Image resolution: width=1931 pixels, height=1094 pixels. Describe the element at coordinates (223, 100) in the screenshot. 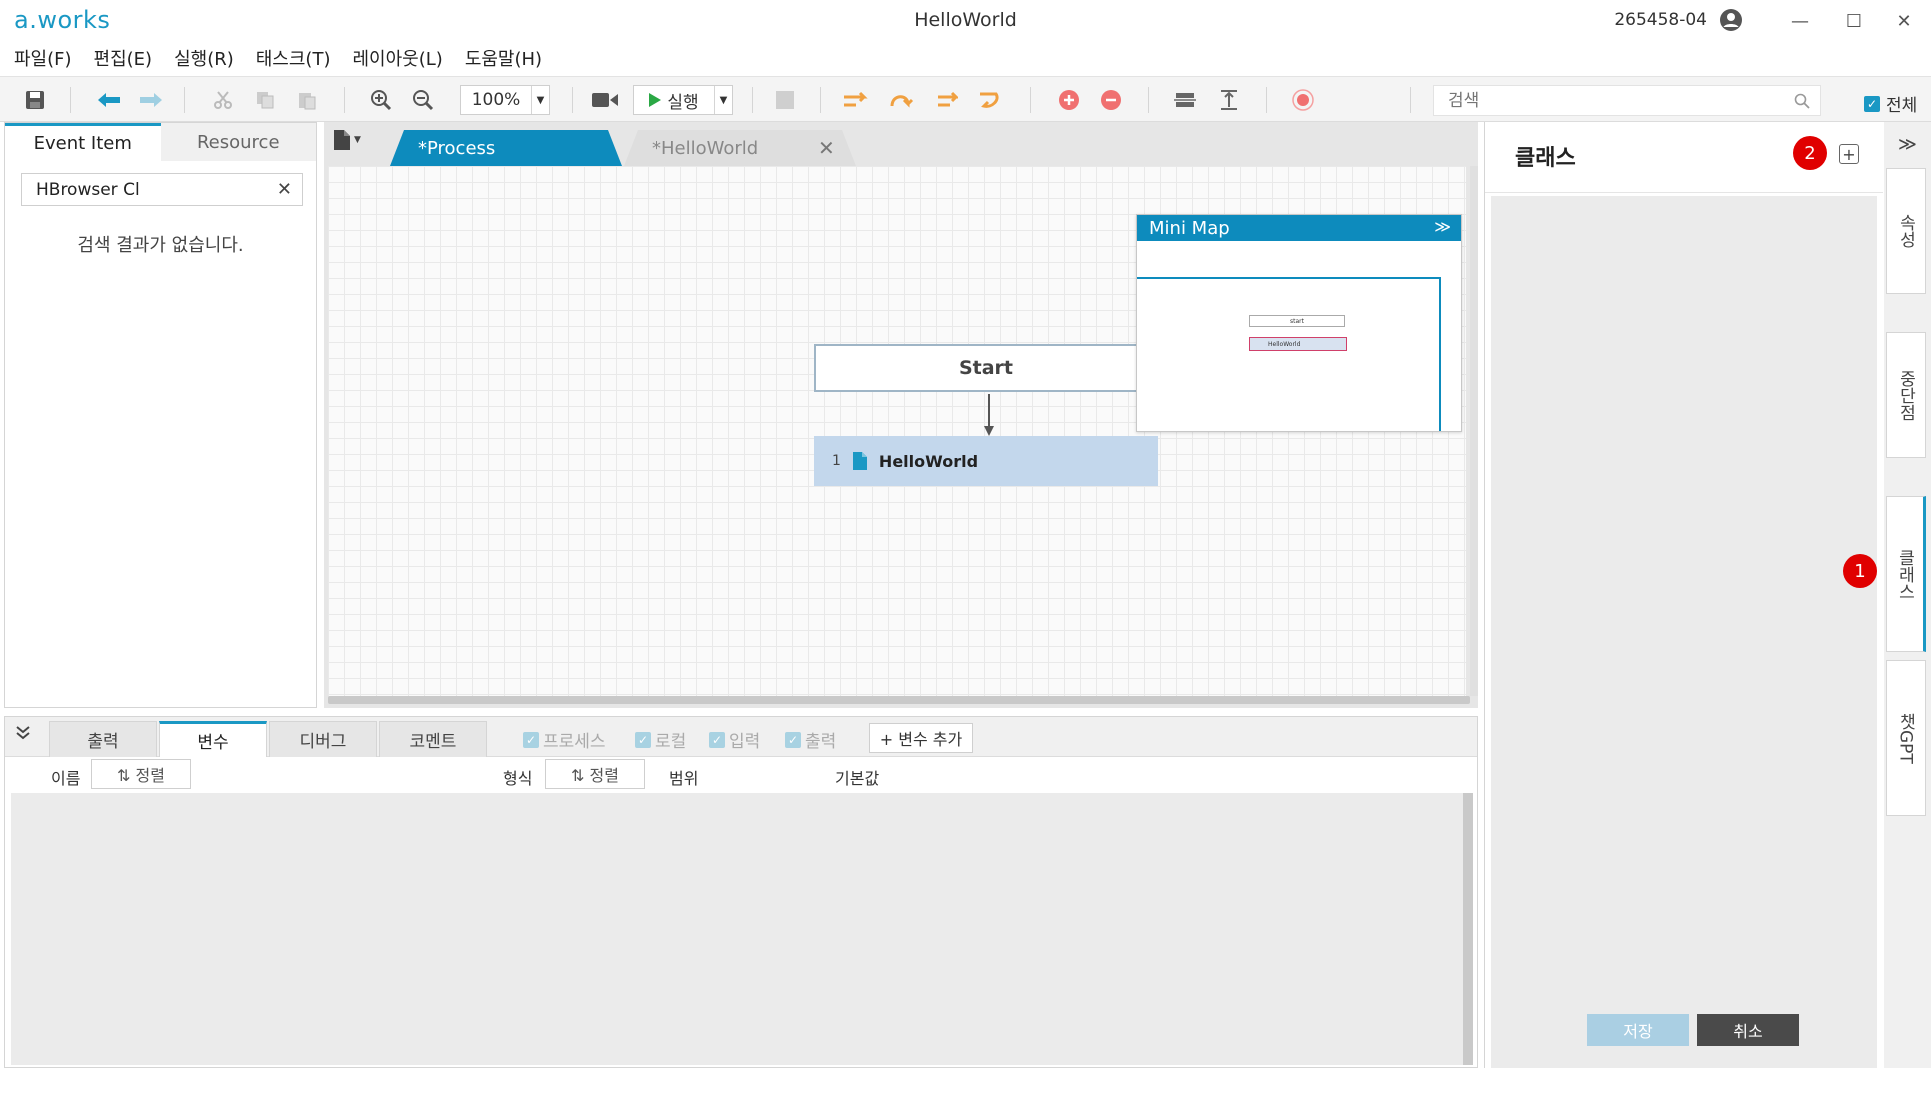

I see `cut-icon` at that location.